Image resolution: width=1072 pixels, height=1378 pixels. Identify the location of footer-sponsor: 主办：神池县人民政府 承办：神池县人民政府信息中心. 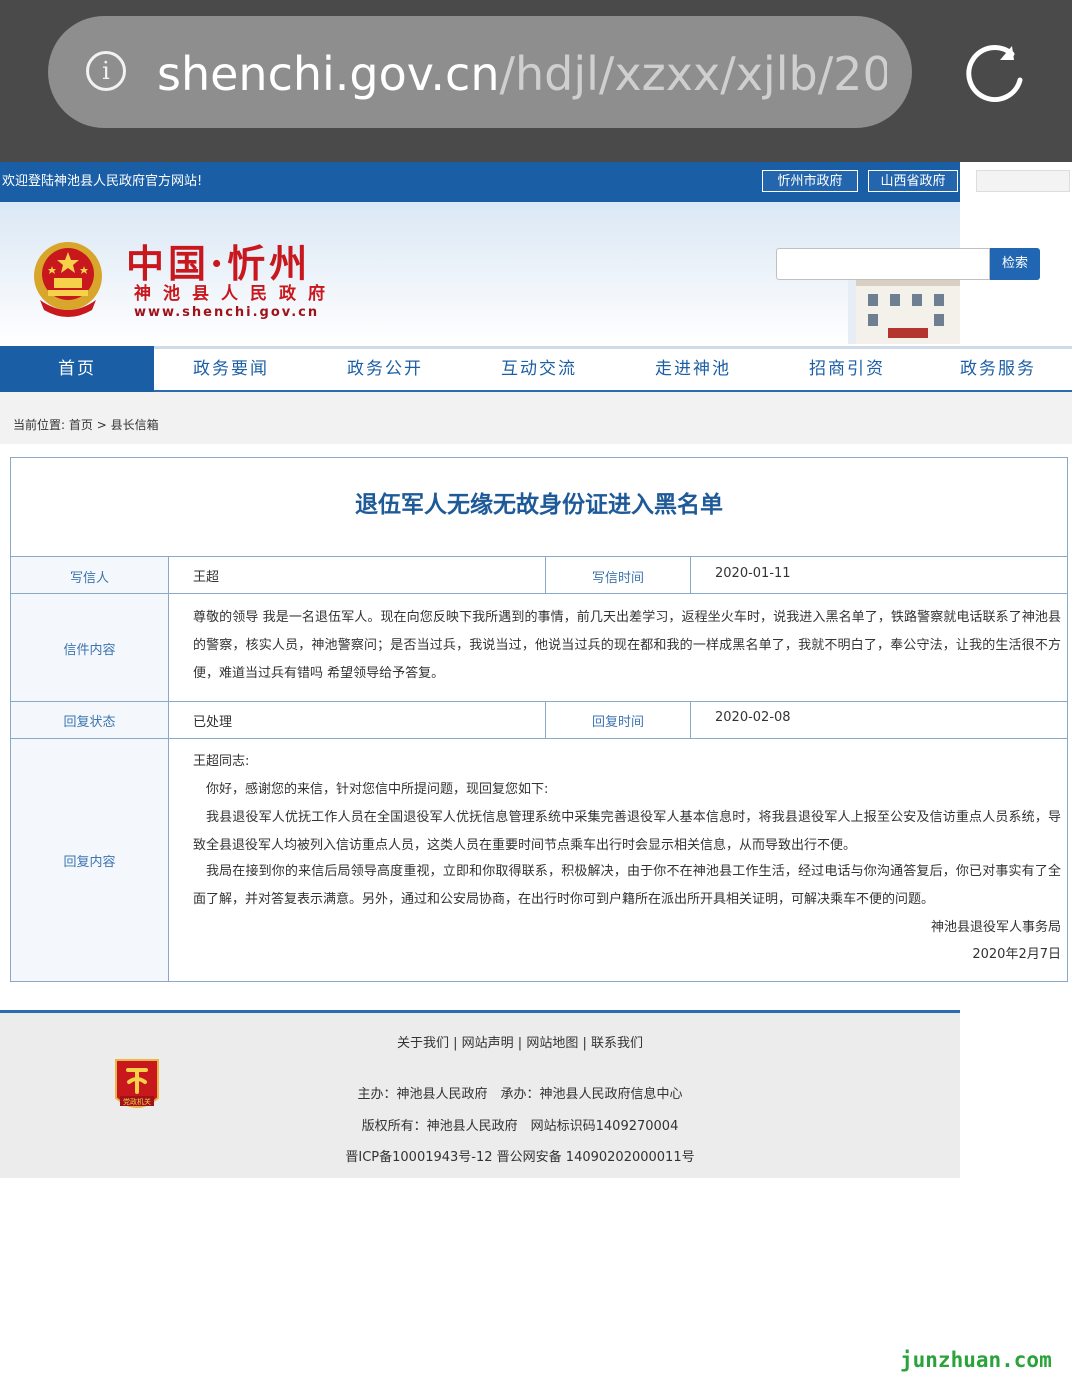
(520, 1094).